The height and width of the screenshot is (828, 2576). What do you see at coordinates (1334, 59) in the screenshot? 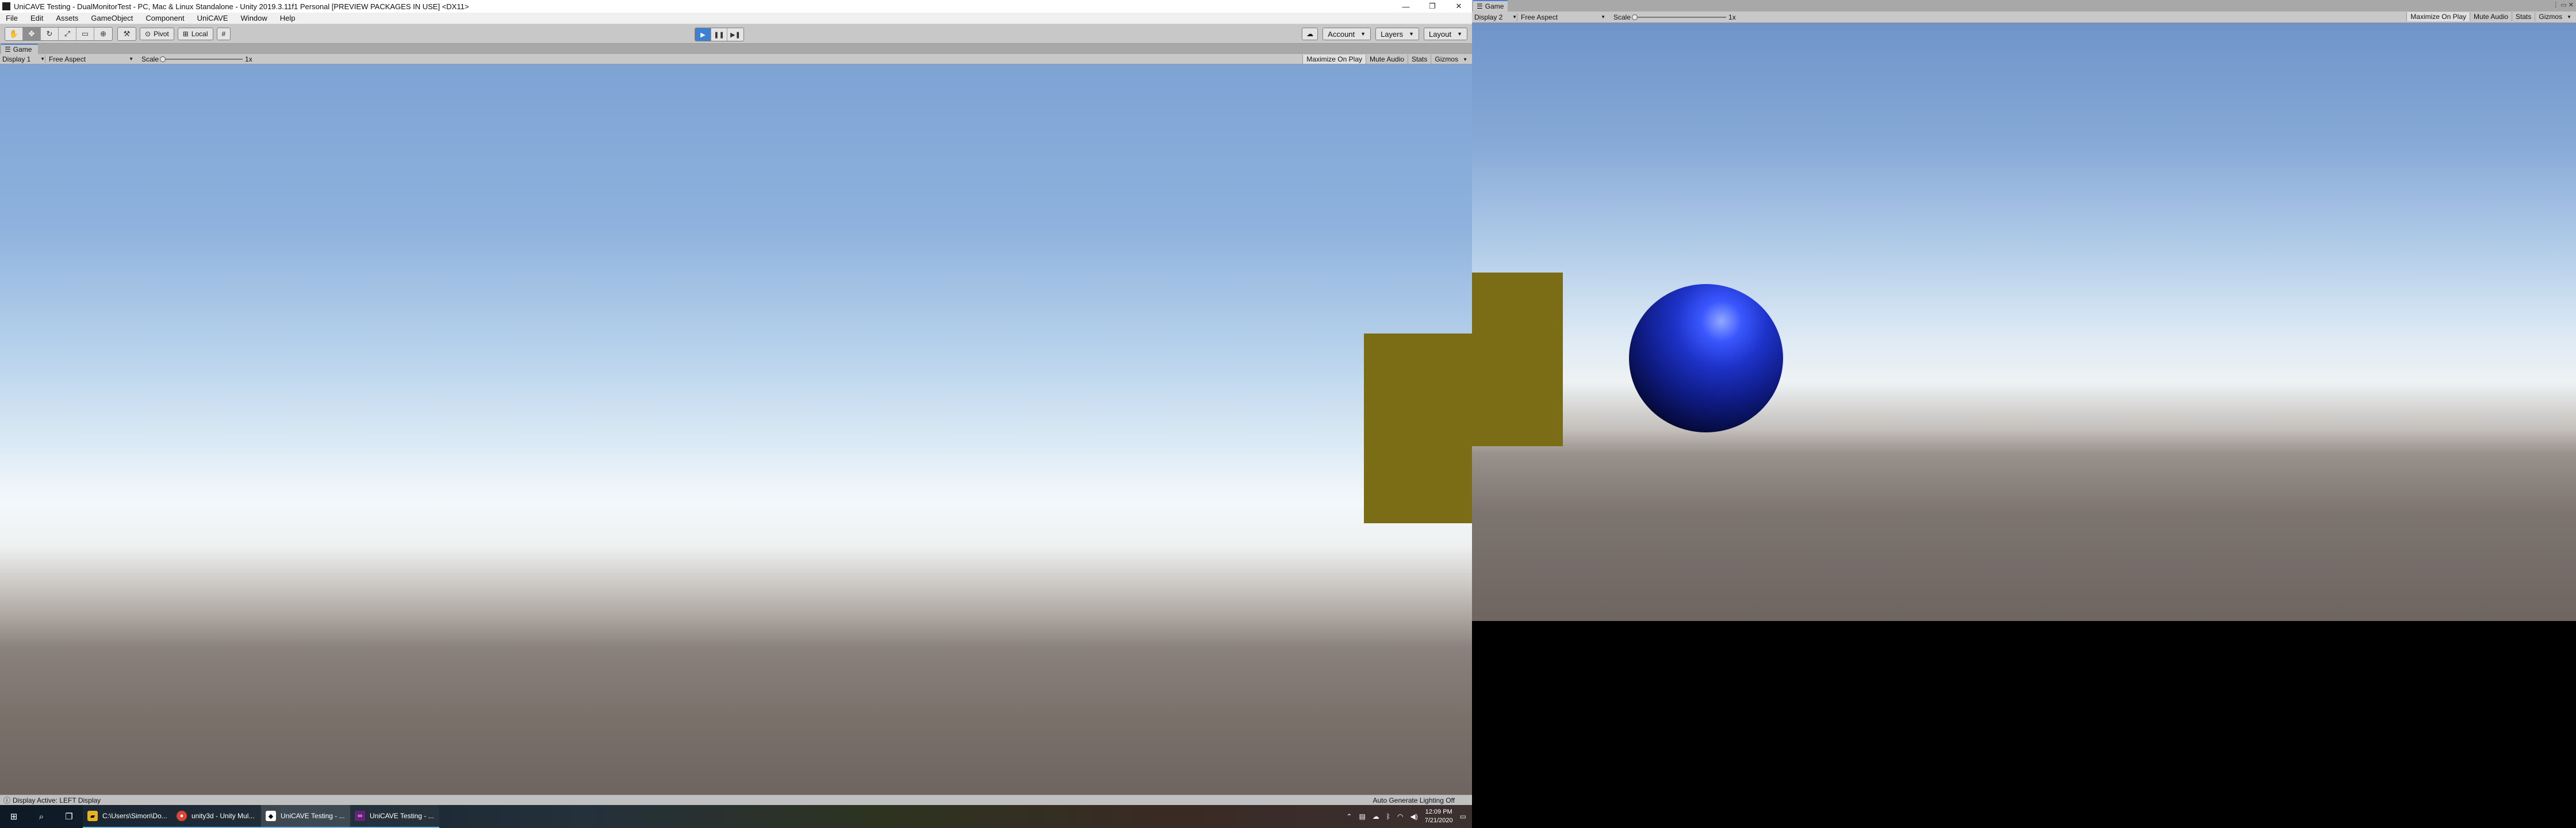
I see `maximize-on-play-toggle: Maximize On Play` at bounding box center [1334, 59].